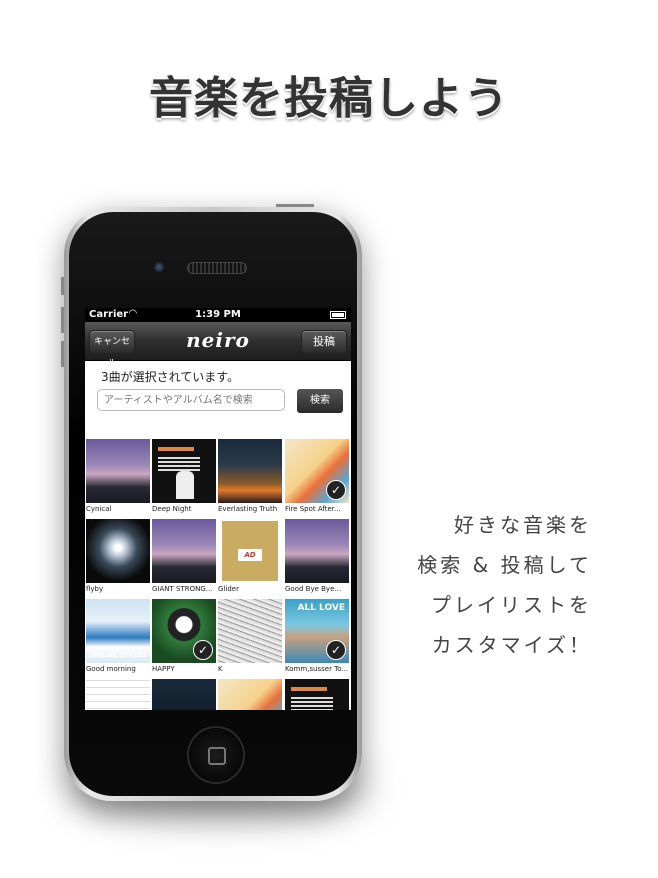  What do you see at coordinates (95, 589) in the screenshot?
I see `album-title: flyby` at bounding box center [95, 589].